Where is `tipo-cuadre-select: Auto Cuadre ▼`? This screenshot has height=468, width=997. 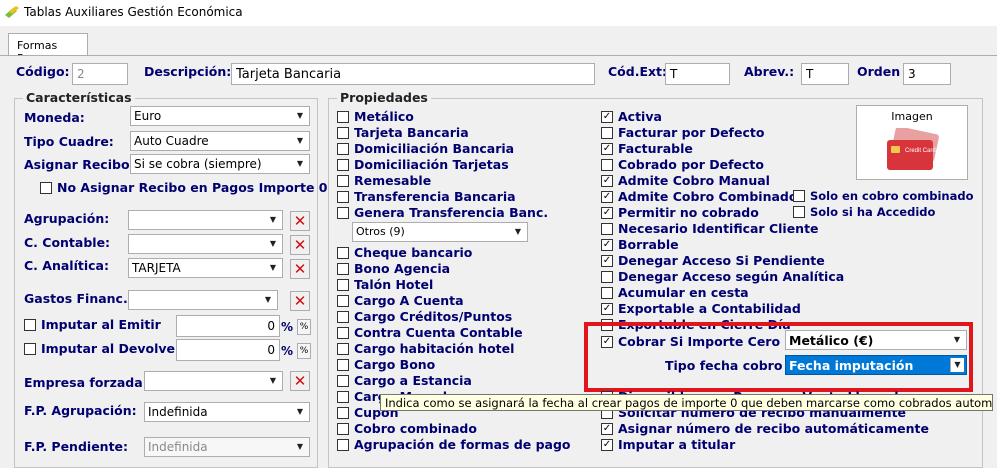
tipo-cuadre-select: Auto Cuadre ▼ is located at coordinates (220, 141).